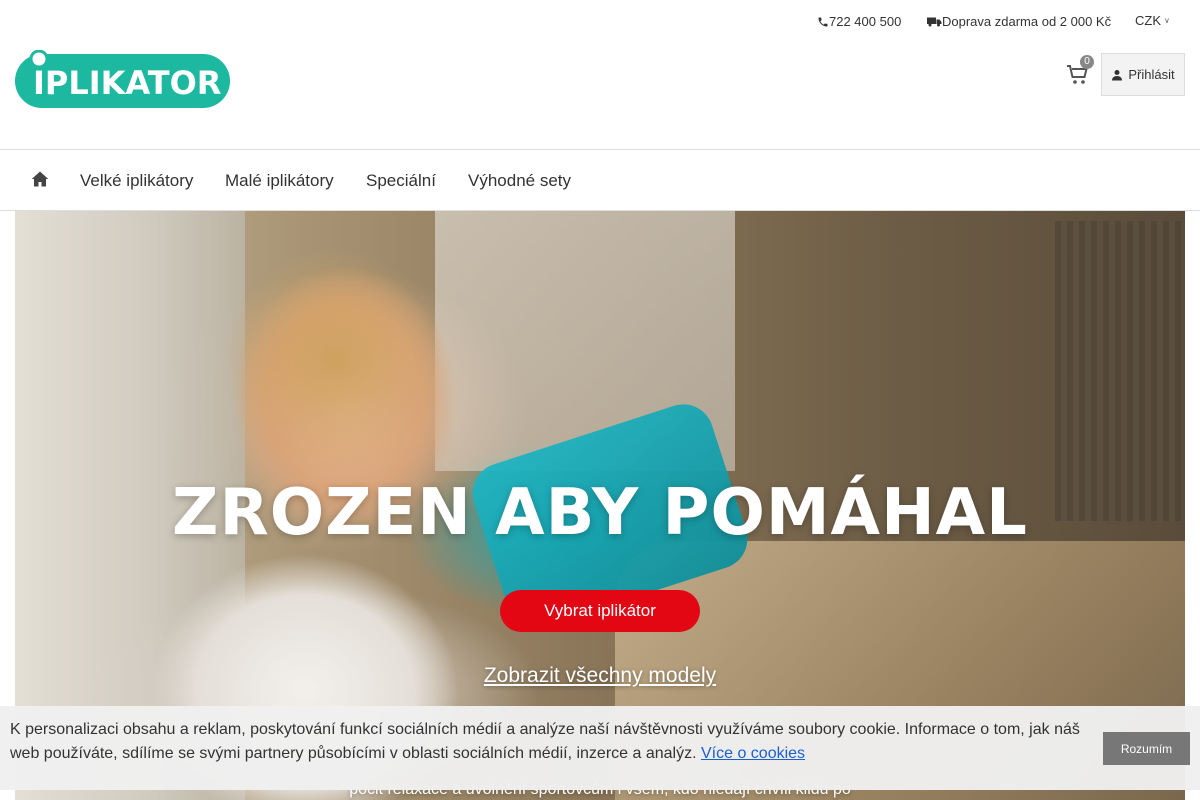 This screenshot has width=1200, height=800. What do you see at coordinates (136, 181) in the screenshot?
I see `nav-item-velke-iplikatory: Velké iplikátory` at bounding box center [136, 181].